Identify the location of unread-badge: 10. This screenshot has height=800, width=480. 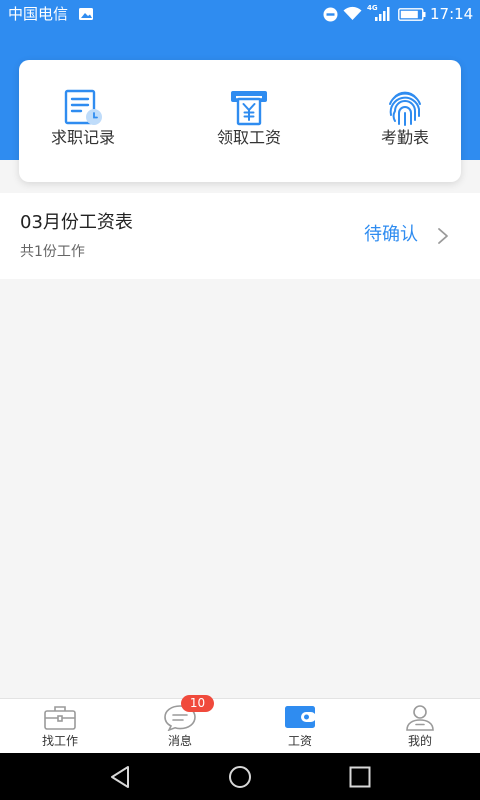
(197, 703).